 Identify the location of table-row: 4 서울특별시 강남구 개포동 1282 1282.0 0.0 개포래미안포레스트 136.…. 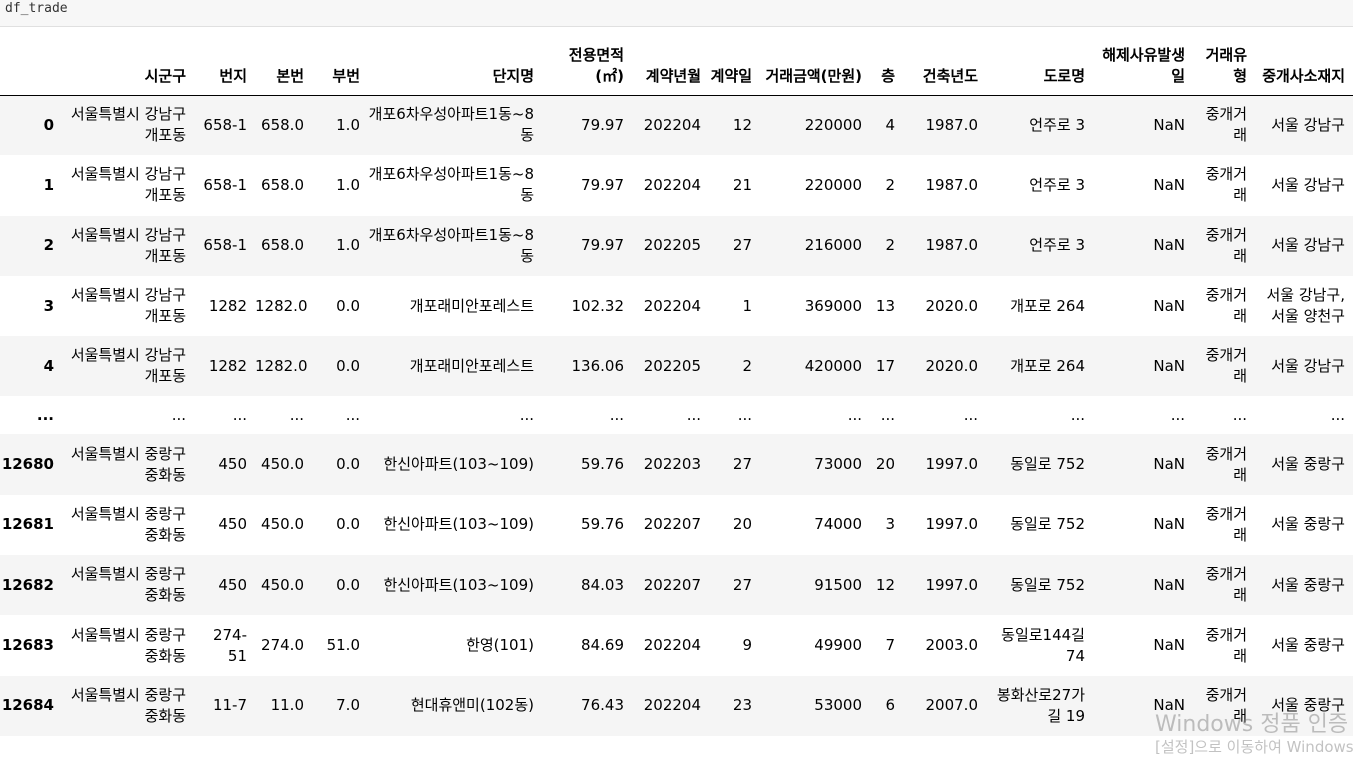
(676, 366).